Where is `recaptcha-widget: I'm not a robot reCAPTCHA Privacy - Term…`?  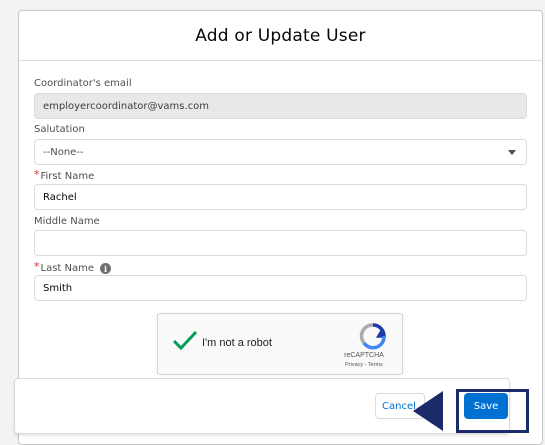 recaptcha-widget: I'm not a robot reCAPTCHA Privacy - Term… is located at coordinates (280, 344).